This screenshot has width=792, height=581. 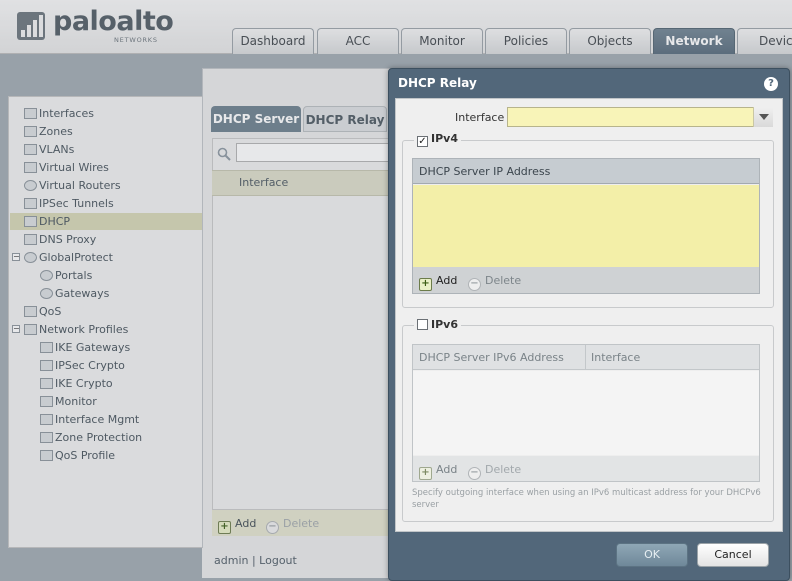 What do you see at coordinates (30, 329) in the screenshot?
I see `network-profiles-icon` at bounding box center [30, 329].